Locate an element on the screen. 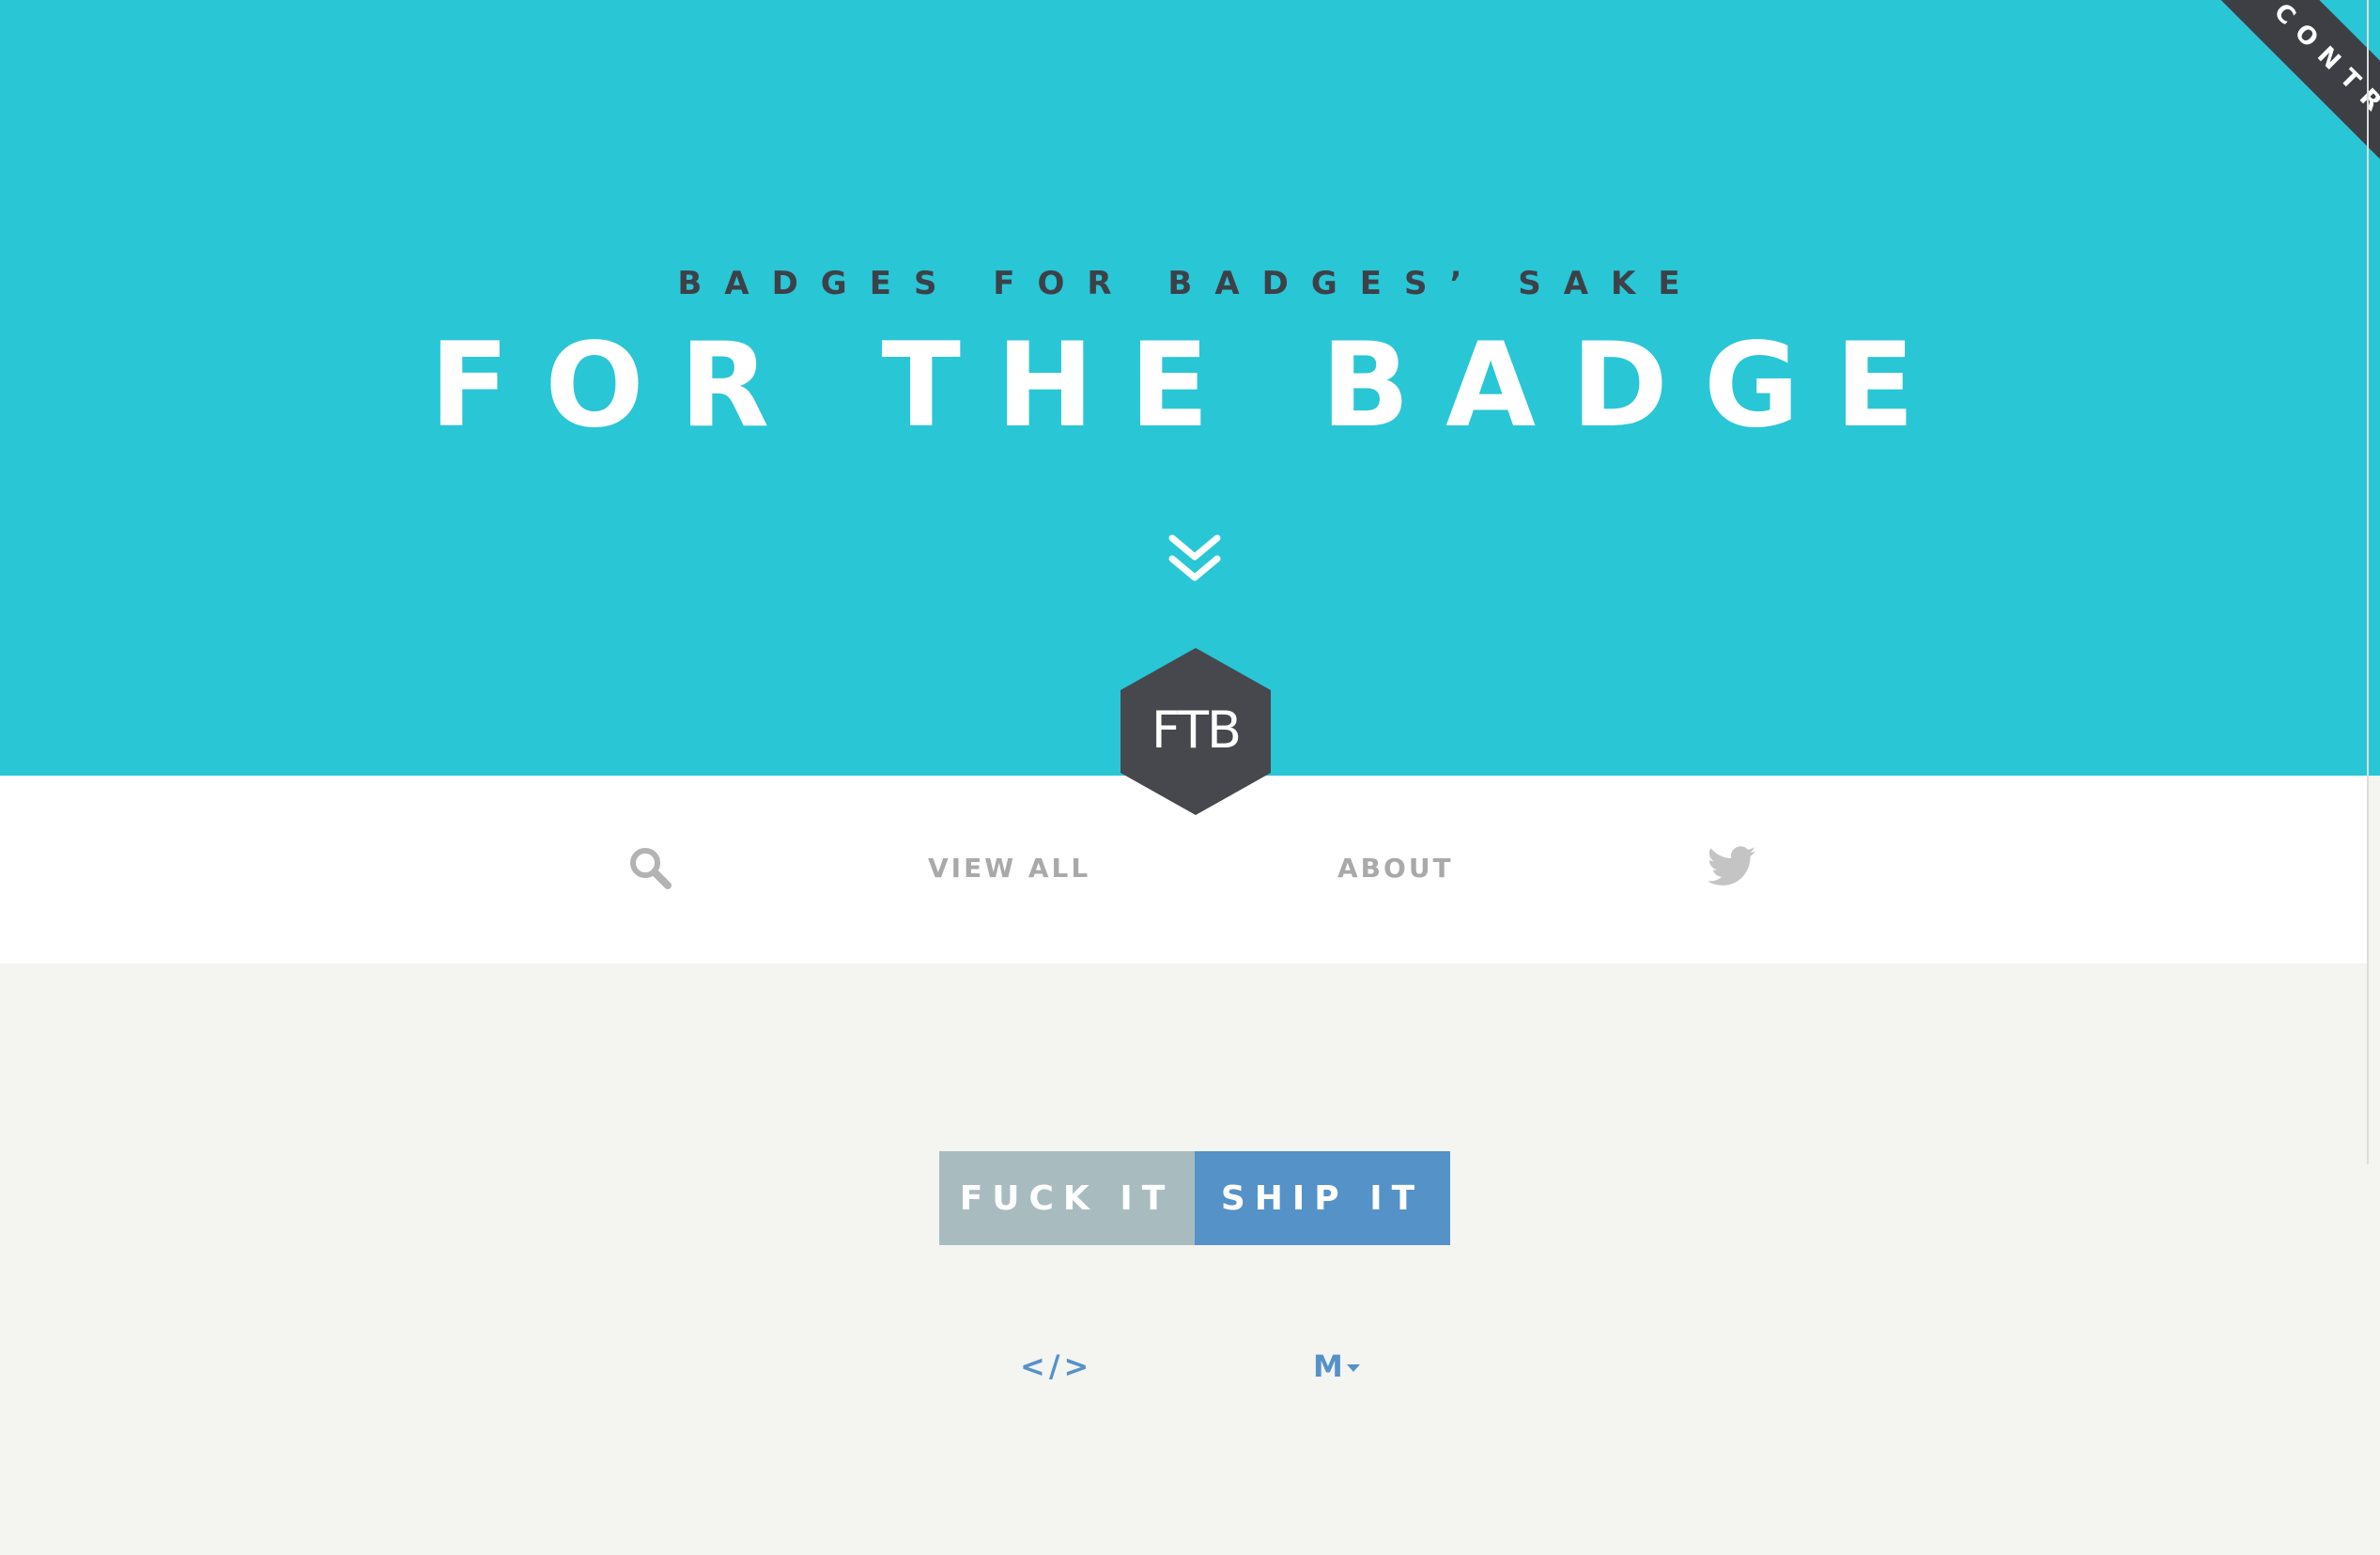  badge-right-label: SHIP IT is located at coordinates (1322, 1198).